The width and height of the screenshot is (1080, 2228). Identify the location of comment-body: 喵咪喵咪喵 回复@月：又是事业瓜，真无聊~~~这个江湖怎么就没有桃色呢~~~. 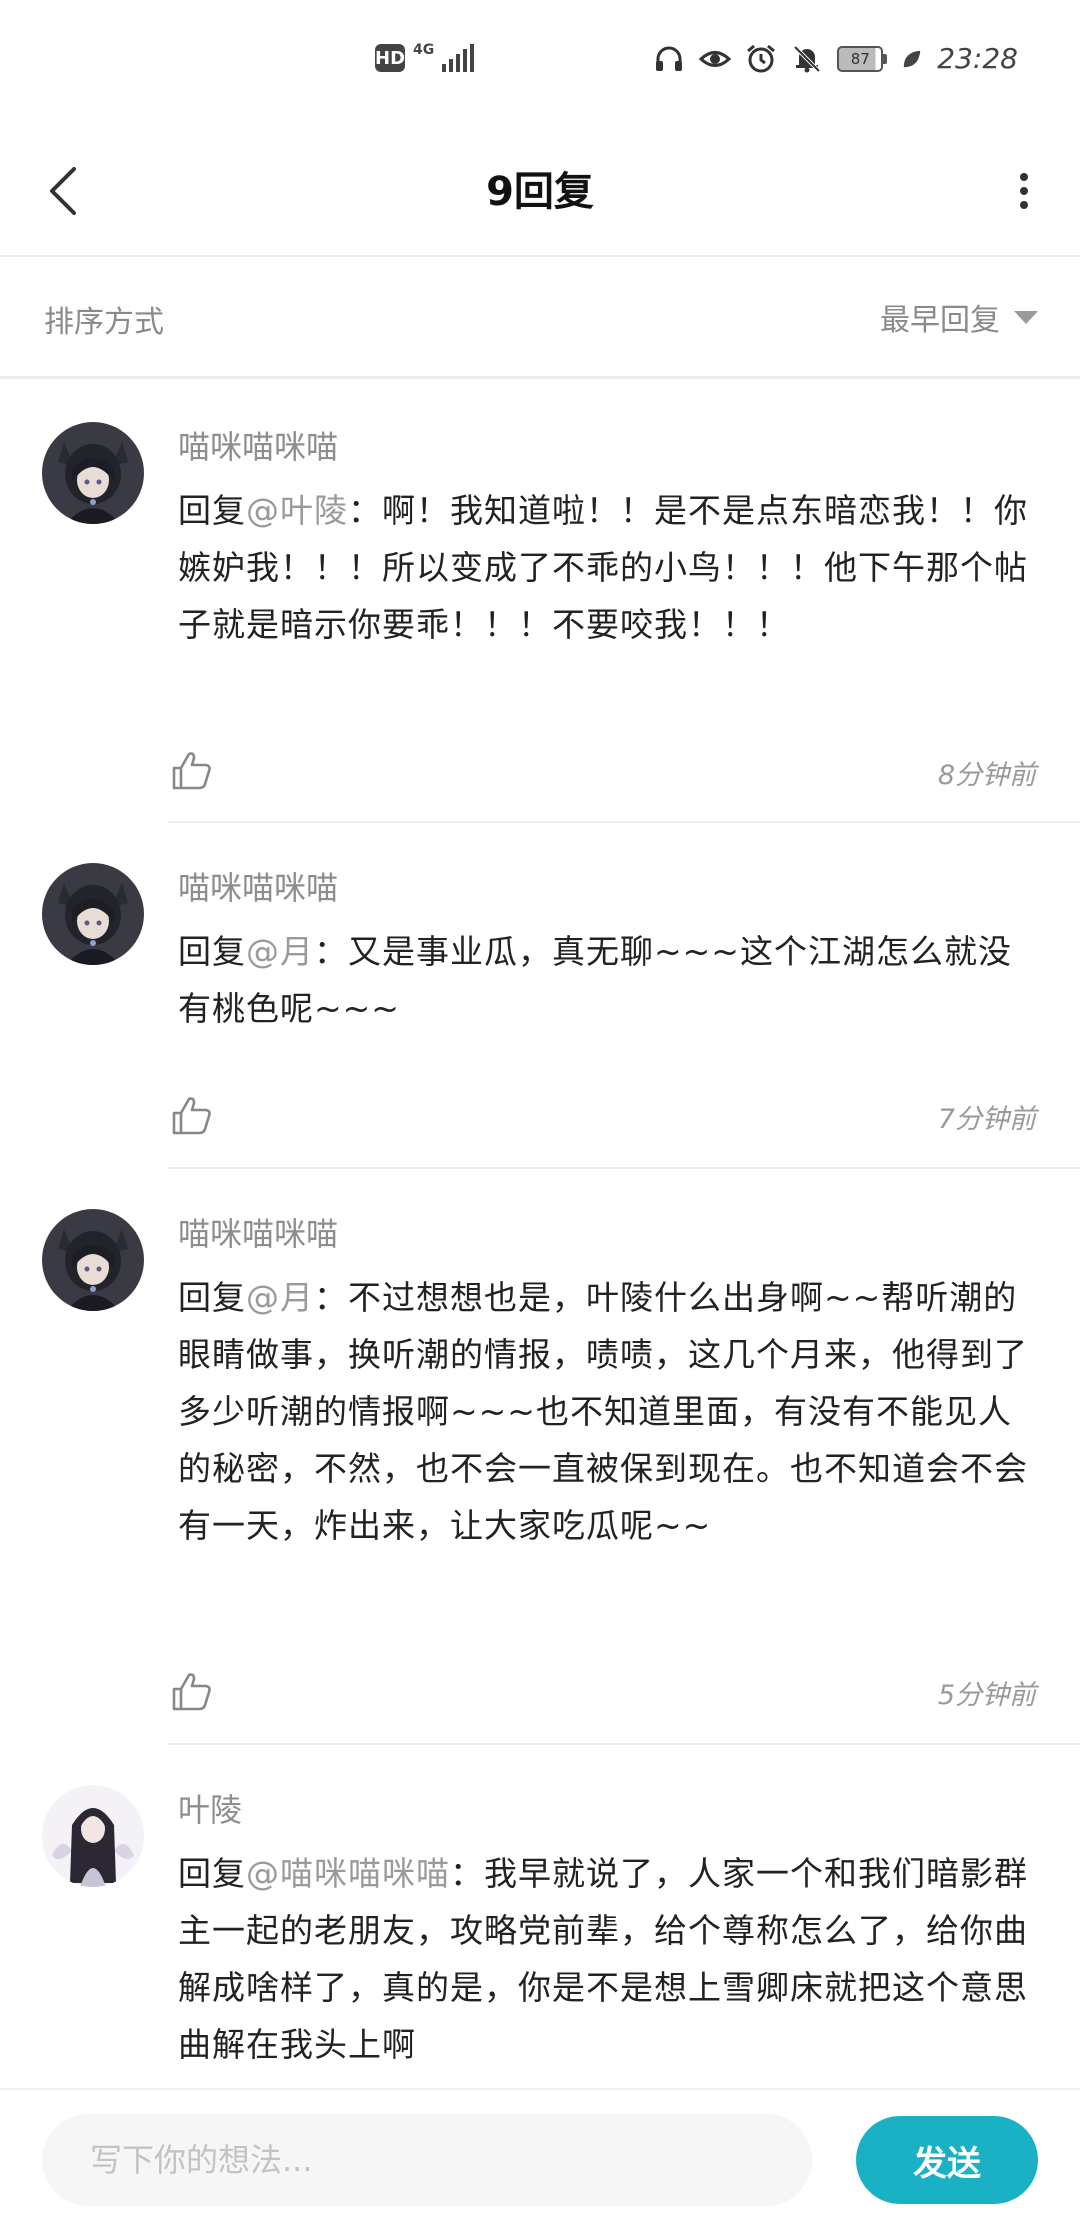
(607, 950).